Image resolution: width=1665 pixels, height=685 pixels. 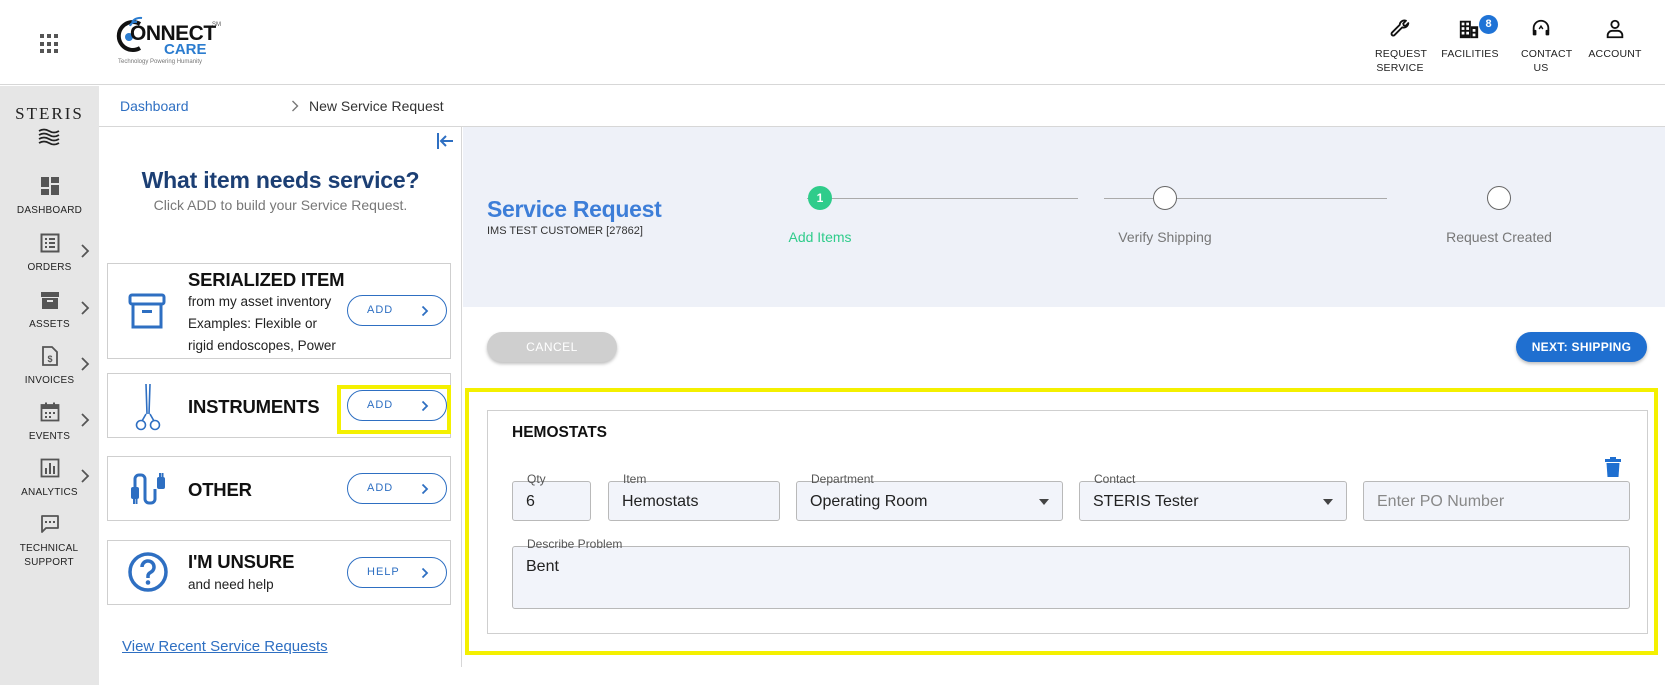 What do you see at coordinates (1615, 29) in the screenshot?
I see `person-icon` at bounding box center [1615, 29].